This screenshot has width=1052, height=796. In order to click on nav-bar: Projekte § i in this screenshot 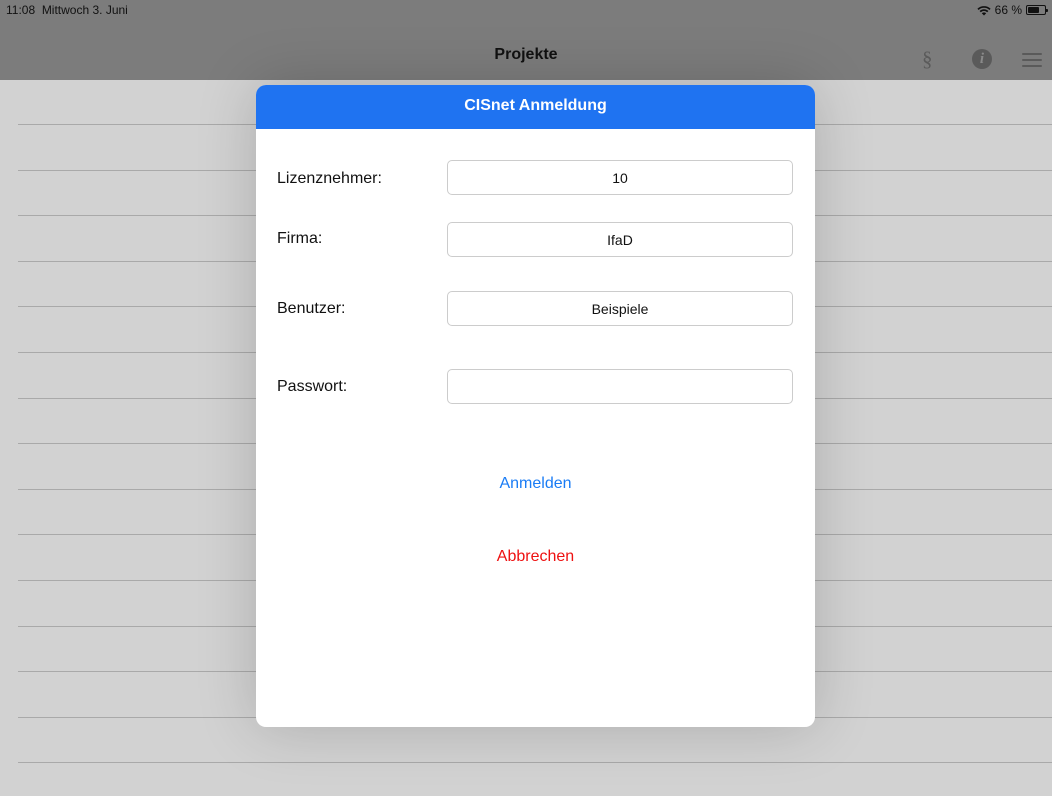, I will do `click(526, 60)`.